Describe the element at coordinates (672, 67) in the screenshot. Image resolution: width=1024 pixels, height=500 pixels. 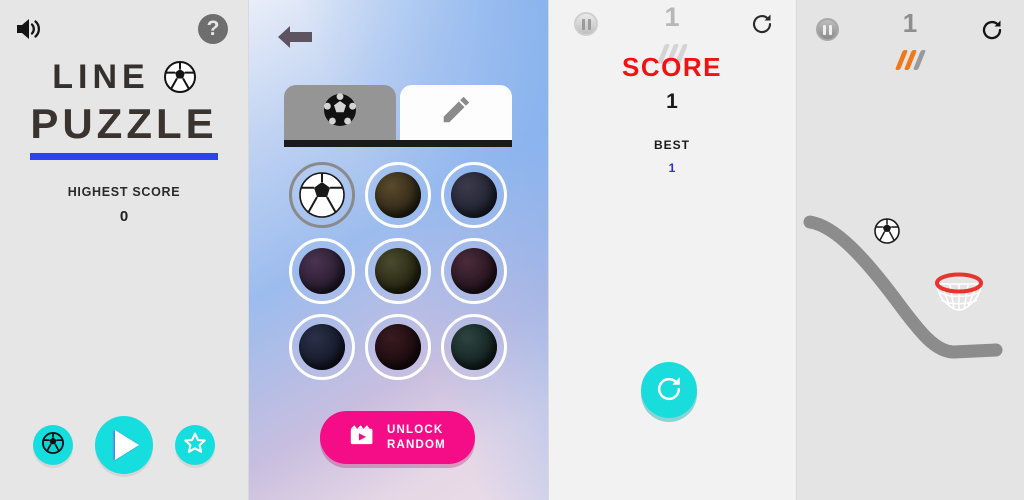
I see `score-label: SCORE` at that location.